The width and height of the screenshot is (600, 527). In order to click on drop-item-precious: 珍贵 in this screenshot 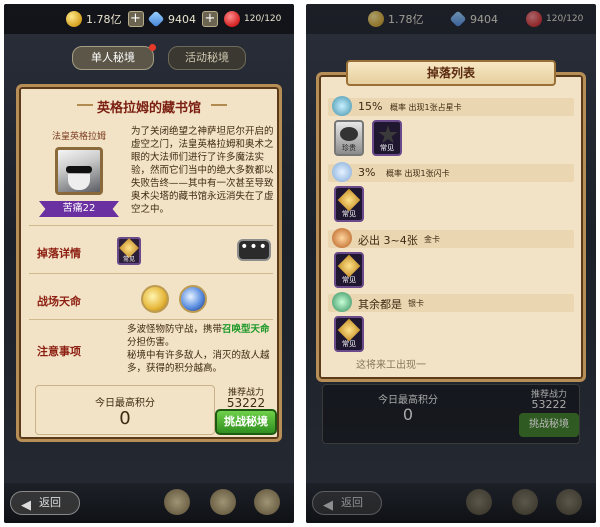, I will do `click(349, 138)`.